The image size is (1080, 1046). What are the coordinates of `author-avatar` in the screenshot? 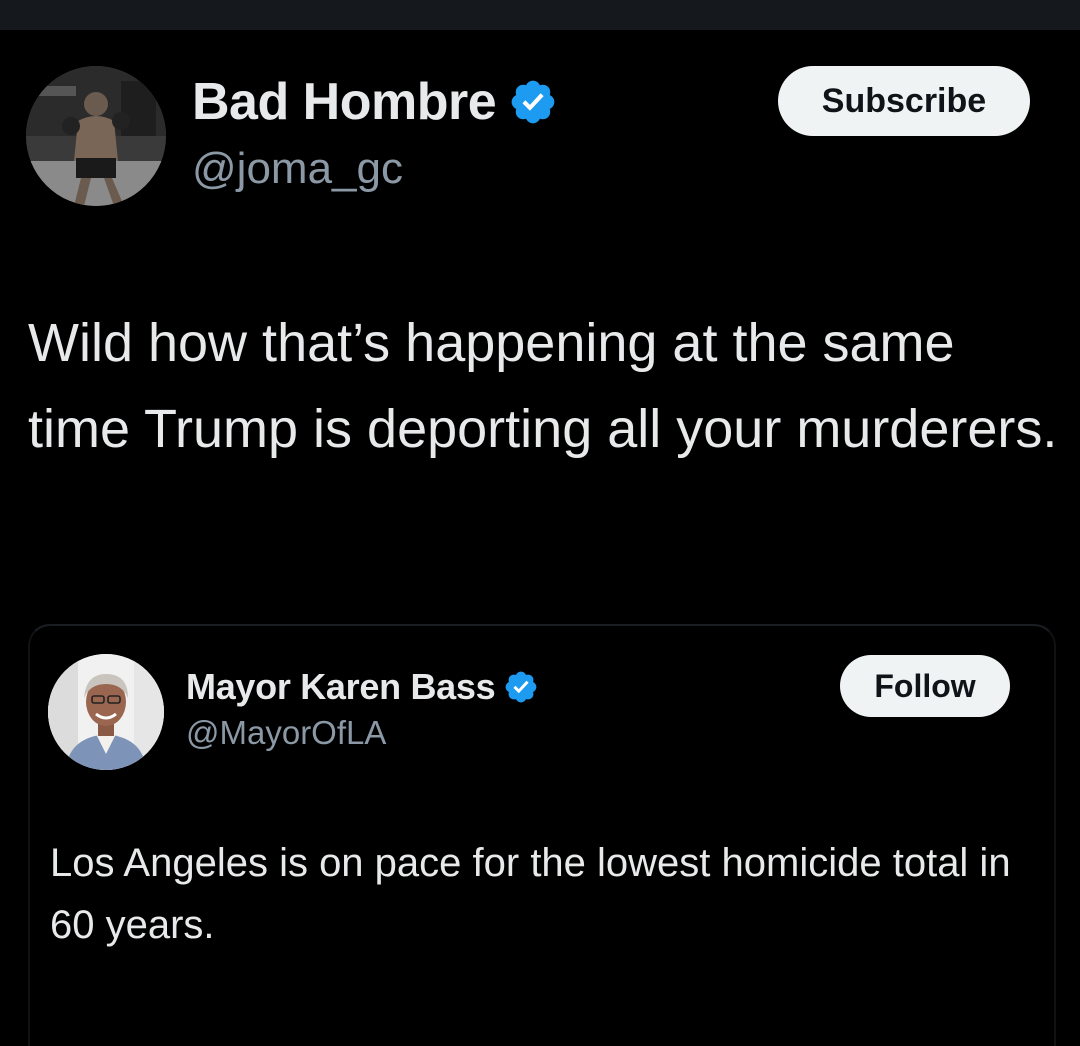 It's located at (96, 136).